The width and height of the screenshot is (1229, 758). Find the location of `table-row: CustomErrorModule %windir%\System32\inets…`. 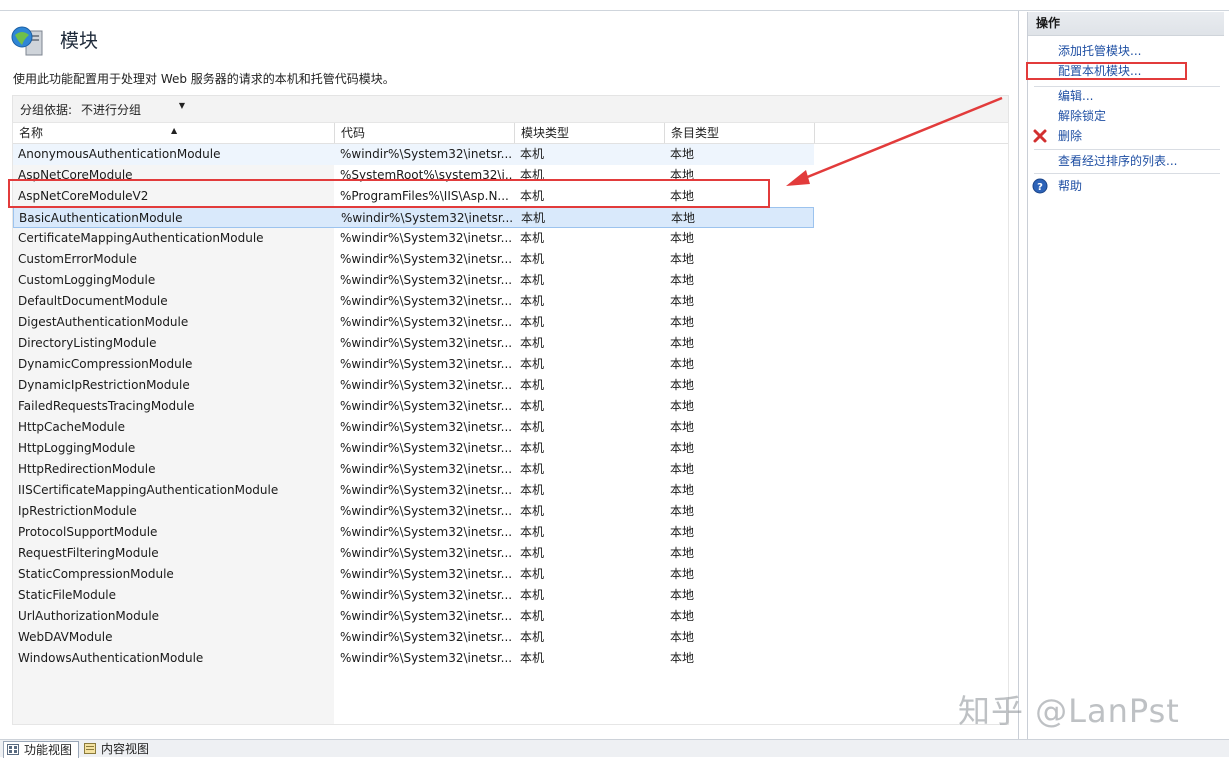

table-row: CustomErrorModule %windir%\System32\inets… is located at coordinates (413, 259).